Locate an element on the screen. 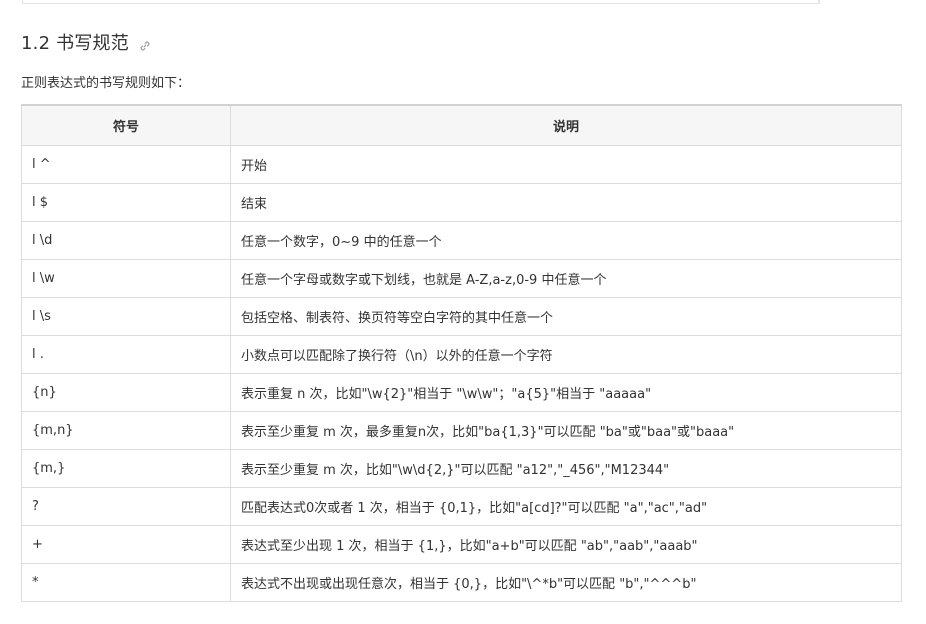 This screenshot has width=926, height=624. table-row: l $ 结束 is located at coordinates (461, 202).